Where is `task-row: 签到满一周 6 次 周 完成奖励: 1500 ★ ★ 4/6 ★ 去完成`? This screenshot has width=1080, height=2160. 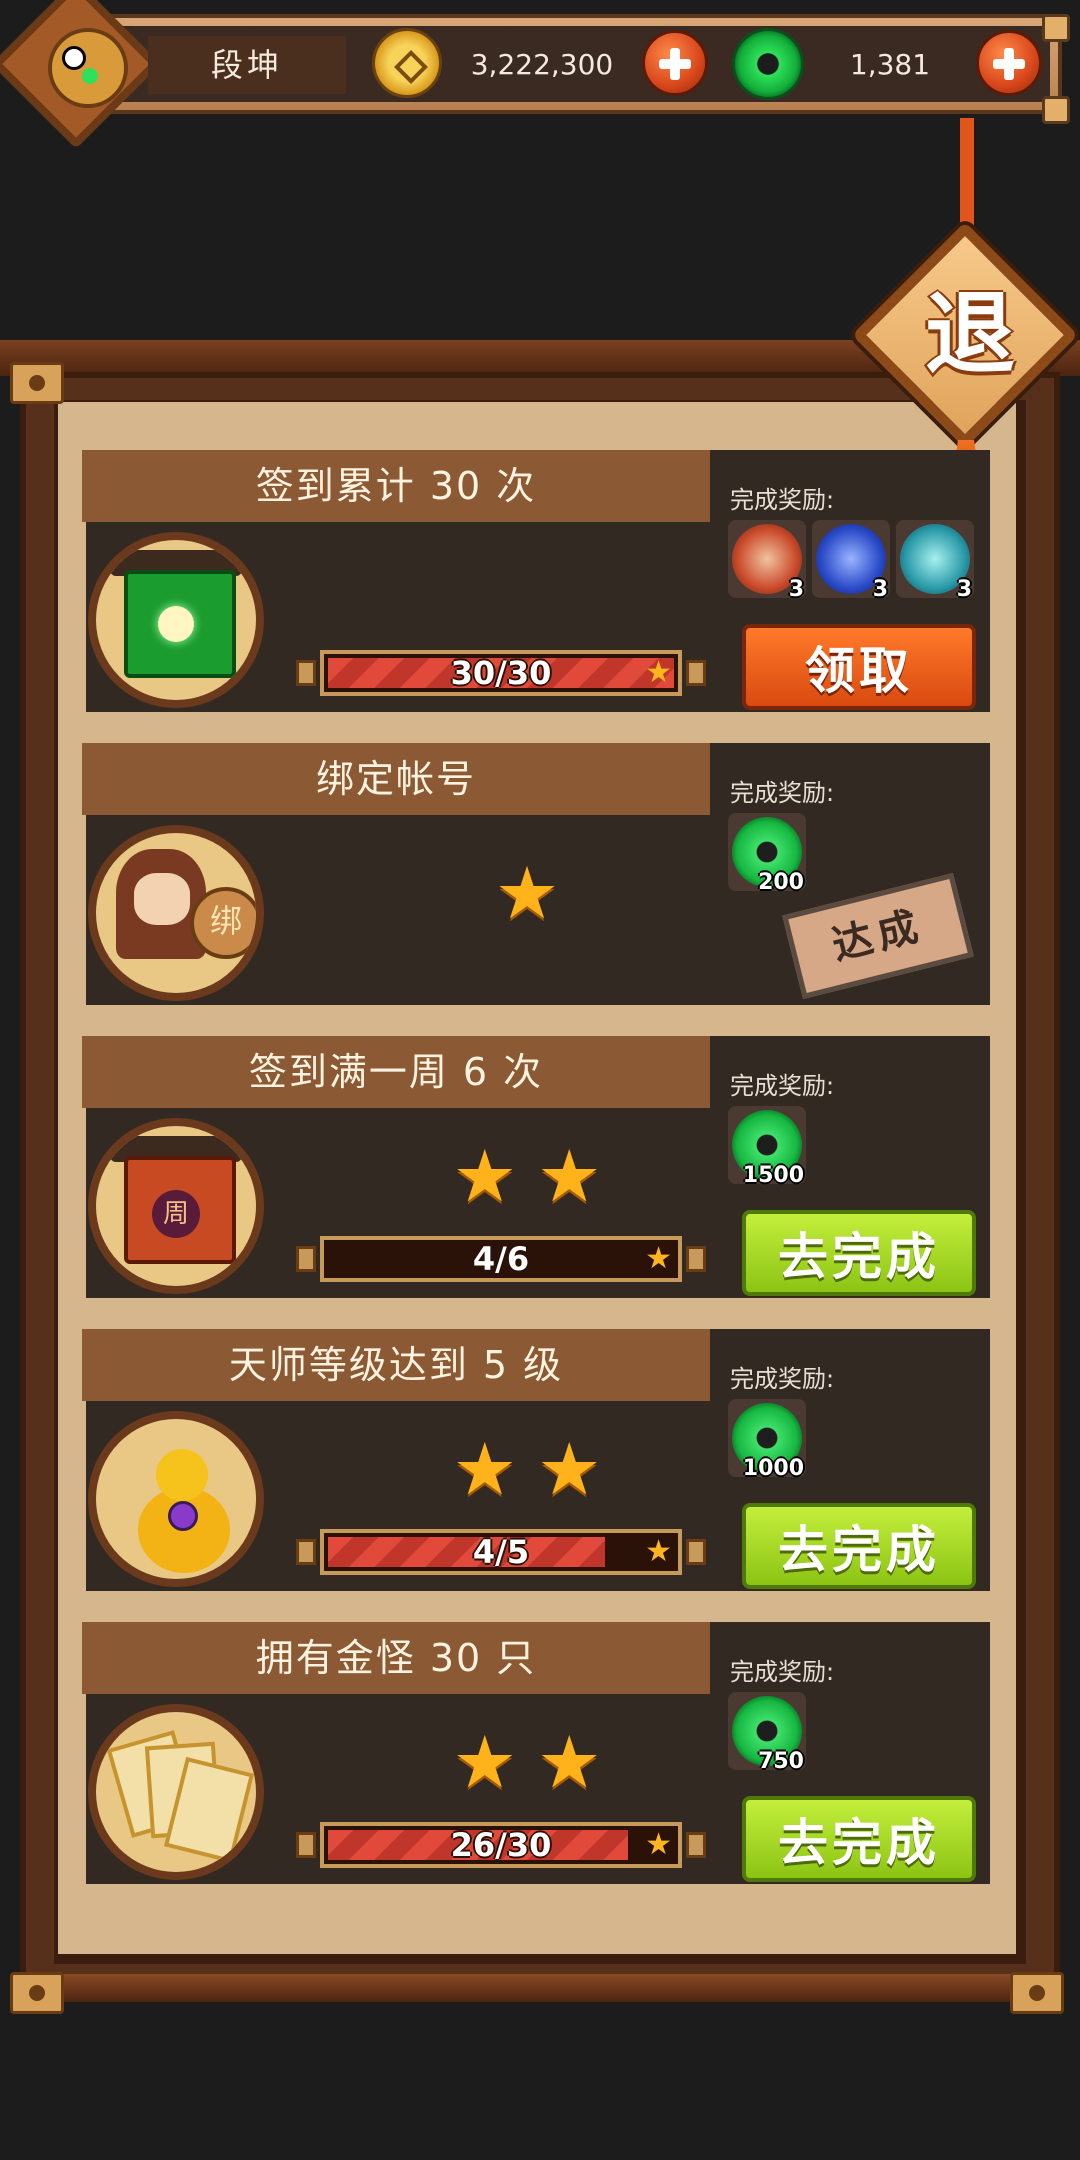 task-row: 签到满一周 6 次 周 完成奖励: 1500 ★ ★ 4/6 ★ 去完成 is located at coordinates (536, 1167).